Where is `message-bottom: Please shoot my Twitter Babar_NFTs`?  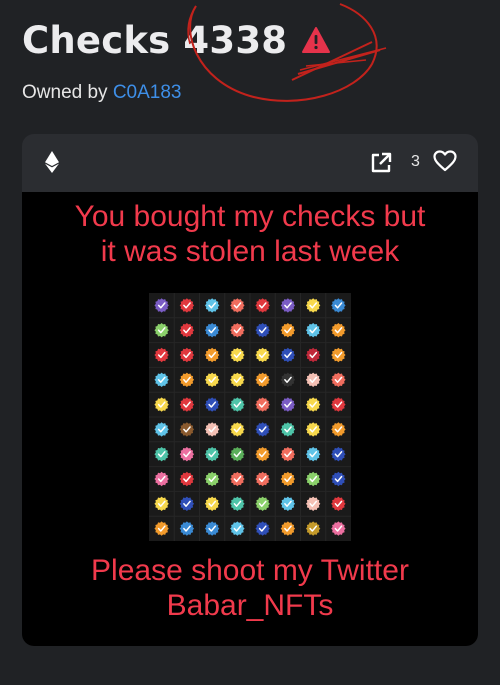
message-bottom: Please shoot my Twitter Babar_NFTs is located at coordinates (250, 588).